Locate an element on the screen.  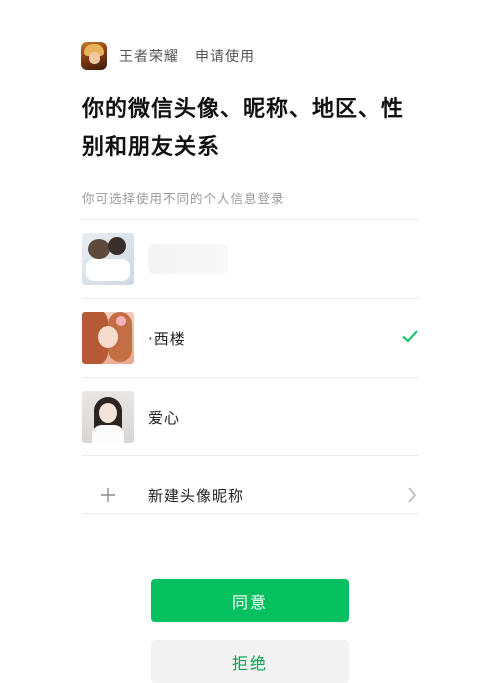
account-option-2: ·西楼 is located at coordinates (250, 338).